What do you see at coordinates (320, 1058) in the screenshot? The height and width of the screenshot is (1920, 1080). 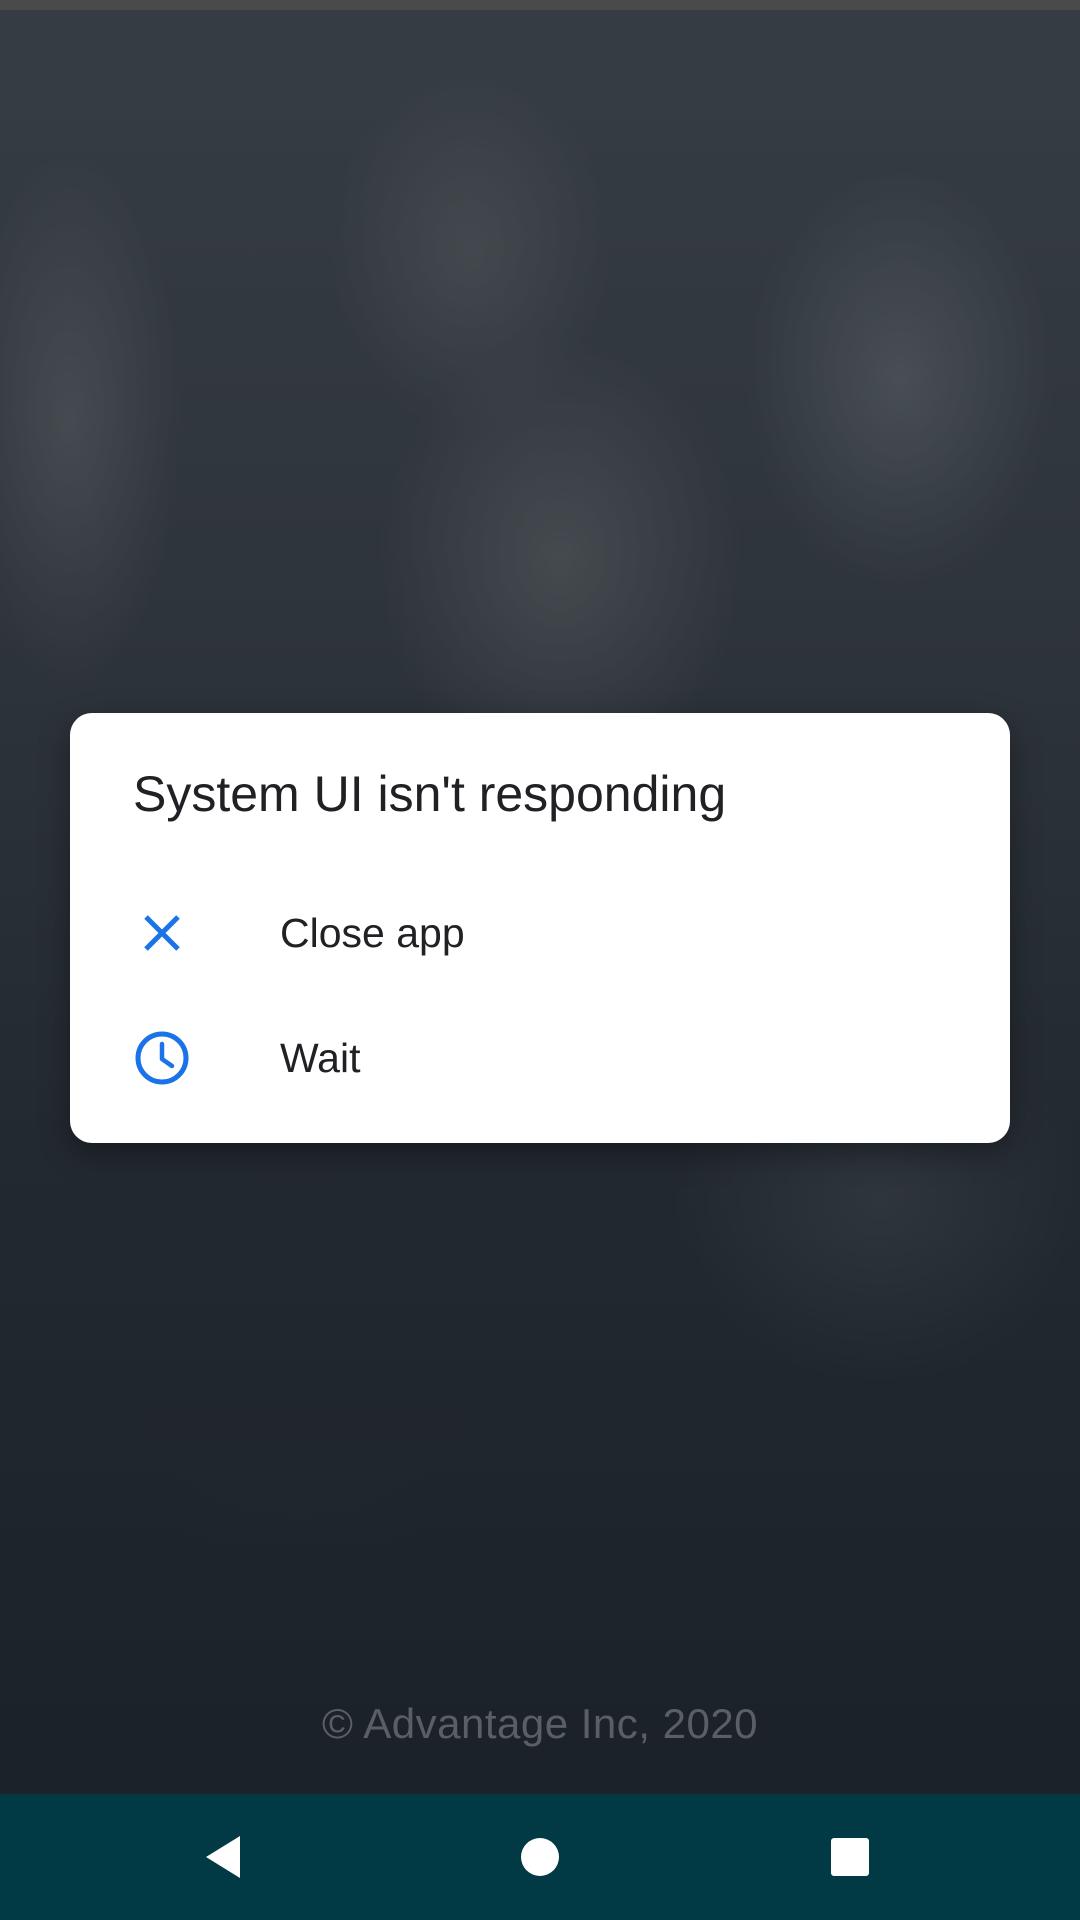 I see `wait-label: Wait` at bounding box center [320, 1058].